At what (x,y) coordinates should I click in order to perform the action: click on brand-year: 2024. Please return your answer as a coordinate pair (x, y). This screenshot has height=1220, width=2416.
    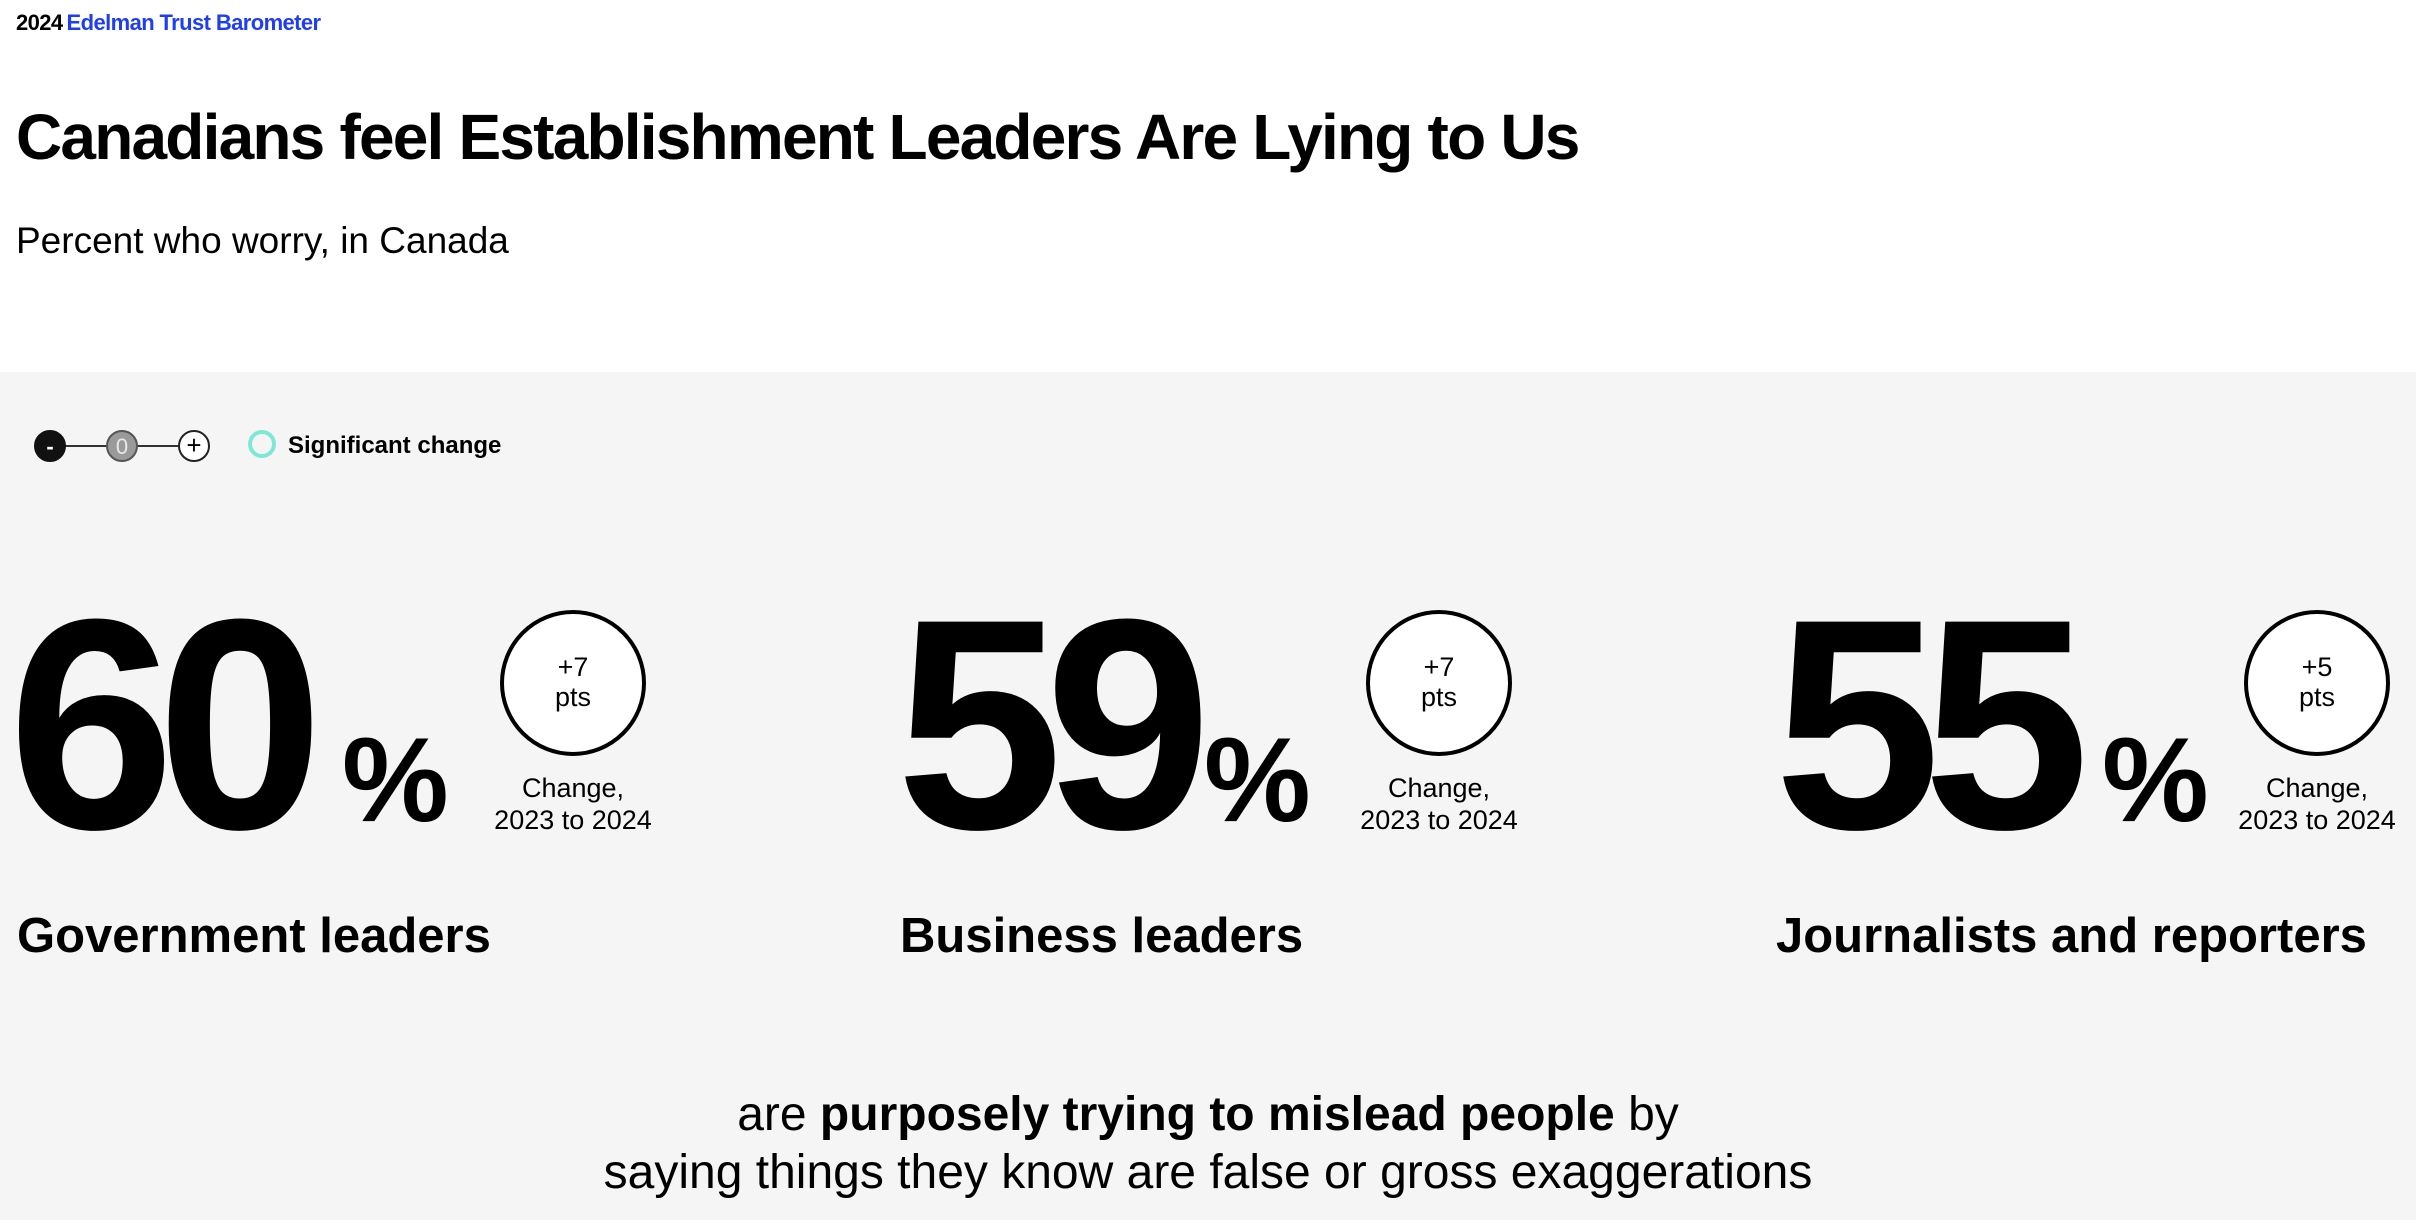
    Looking at the image, I should click on (39, 22).